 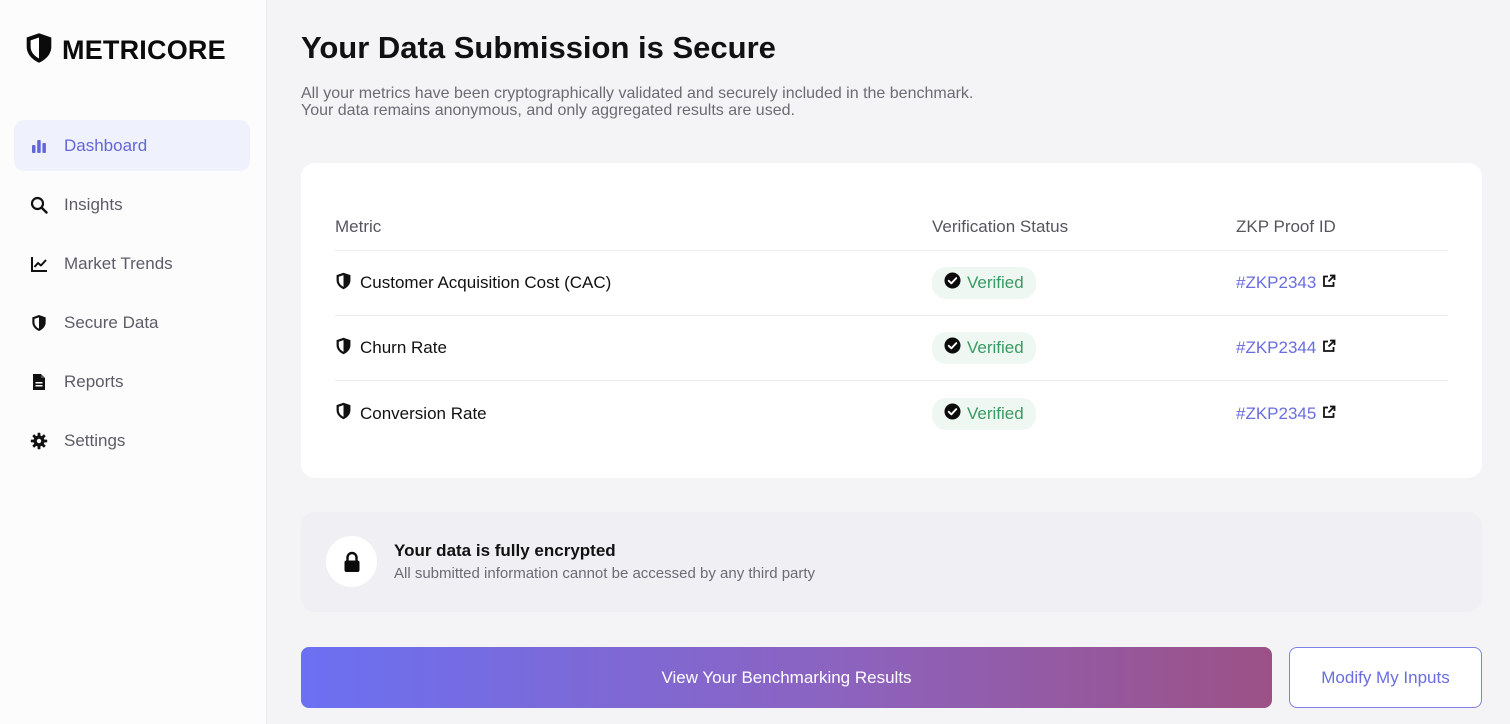 I want to click on proof-id-link: #ZKP2343, so click(x=1276, y=283).